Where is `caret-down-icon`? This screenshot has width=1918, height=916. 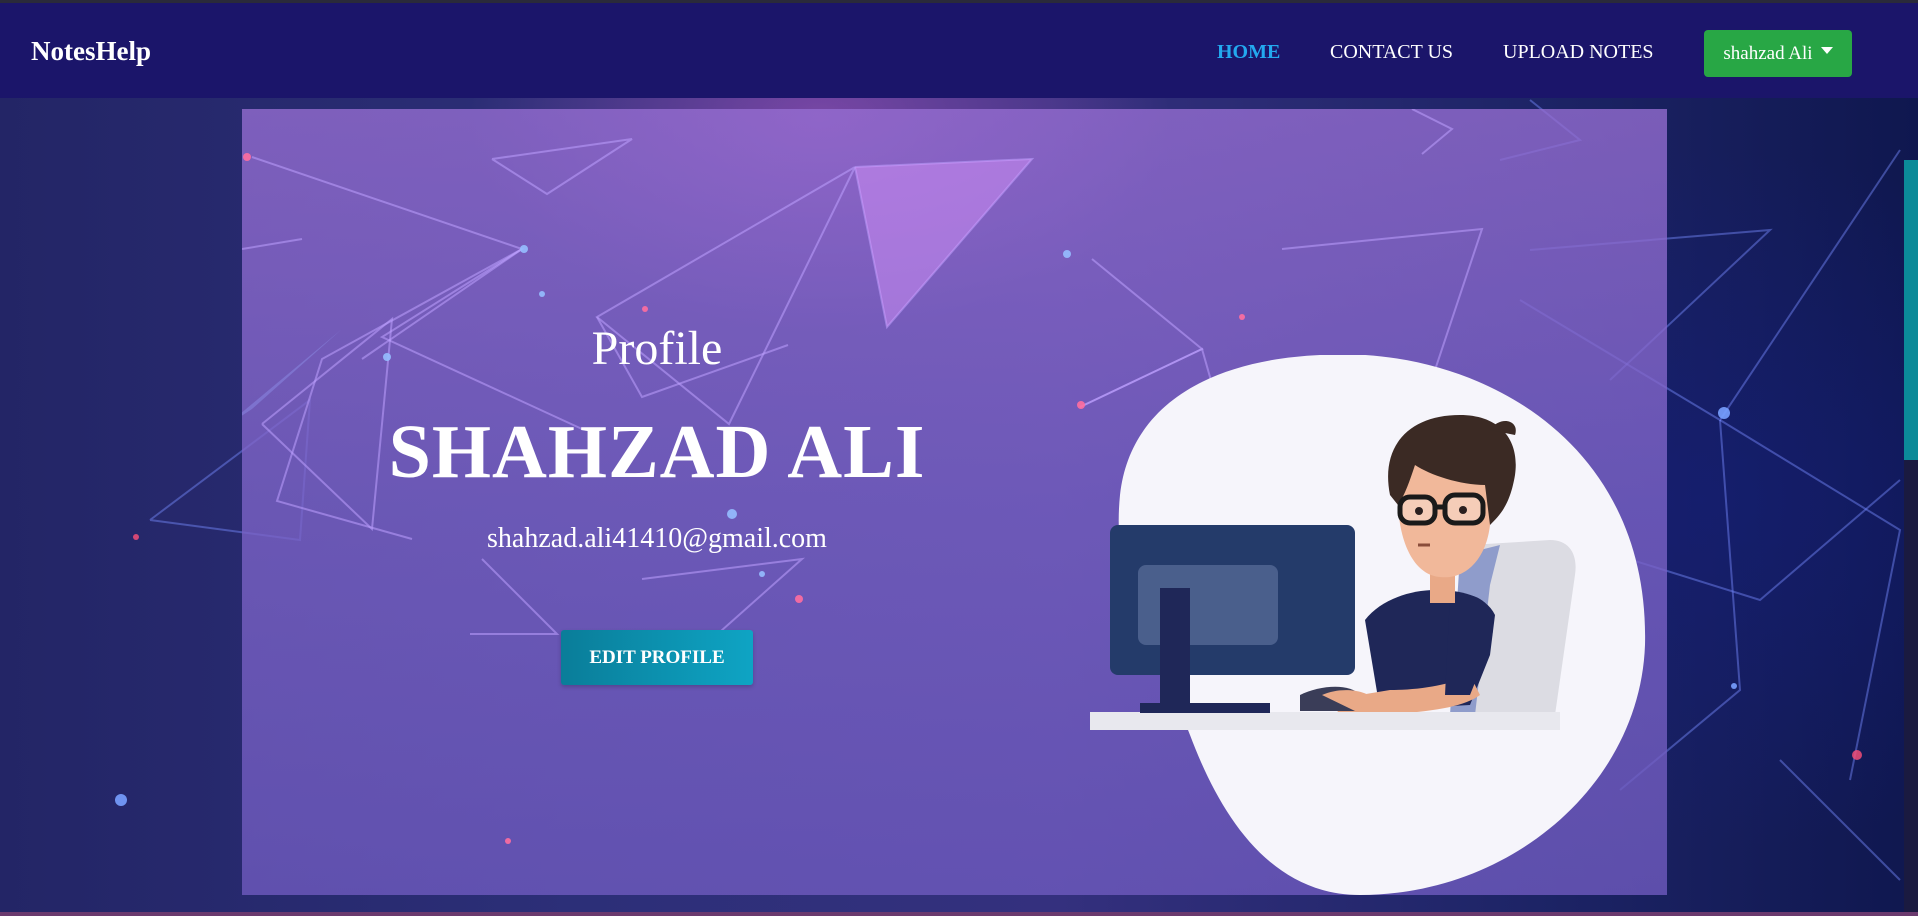 caret-down-icon is located at coordinates (1826, 50).